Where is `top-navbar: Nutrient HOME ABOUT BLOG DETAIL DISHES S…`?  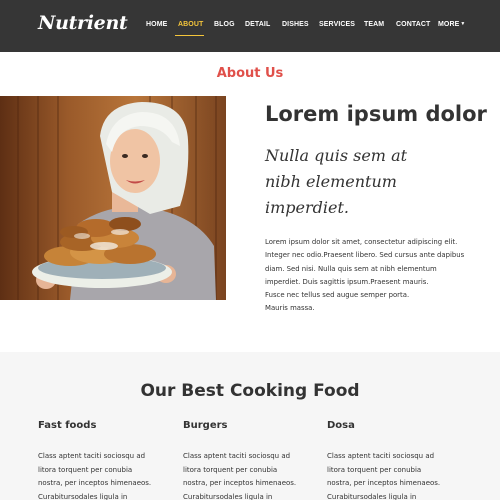 top-navbar: Nutrient HOME ABOUT BLOG DETAIL DISHES S… is located at coordinates (250, 26).